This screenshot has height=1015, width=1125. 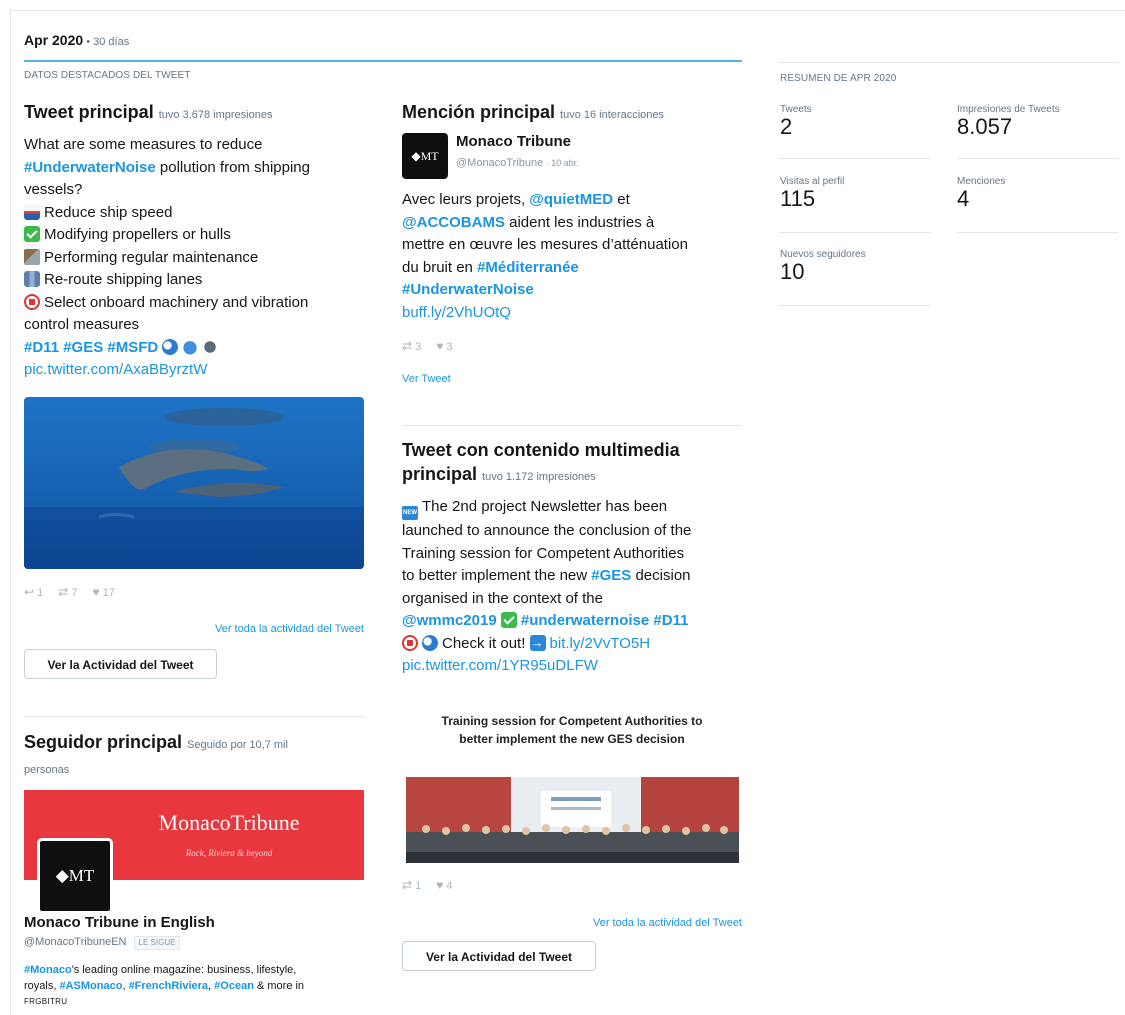 What do you see at coordinates (579, 222) in the screenshot?
I see `mention-text-span: aident les industries à` at bounding box center [579, 222].